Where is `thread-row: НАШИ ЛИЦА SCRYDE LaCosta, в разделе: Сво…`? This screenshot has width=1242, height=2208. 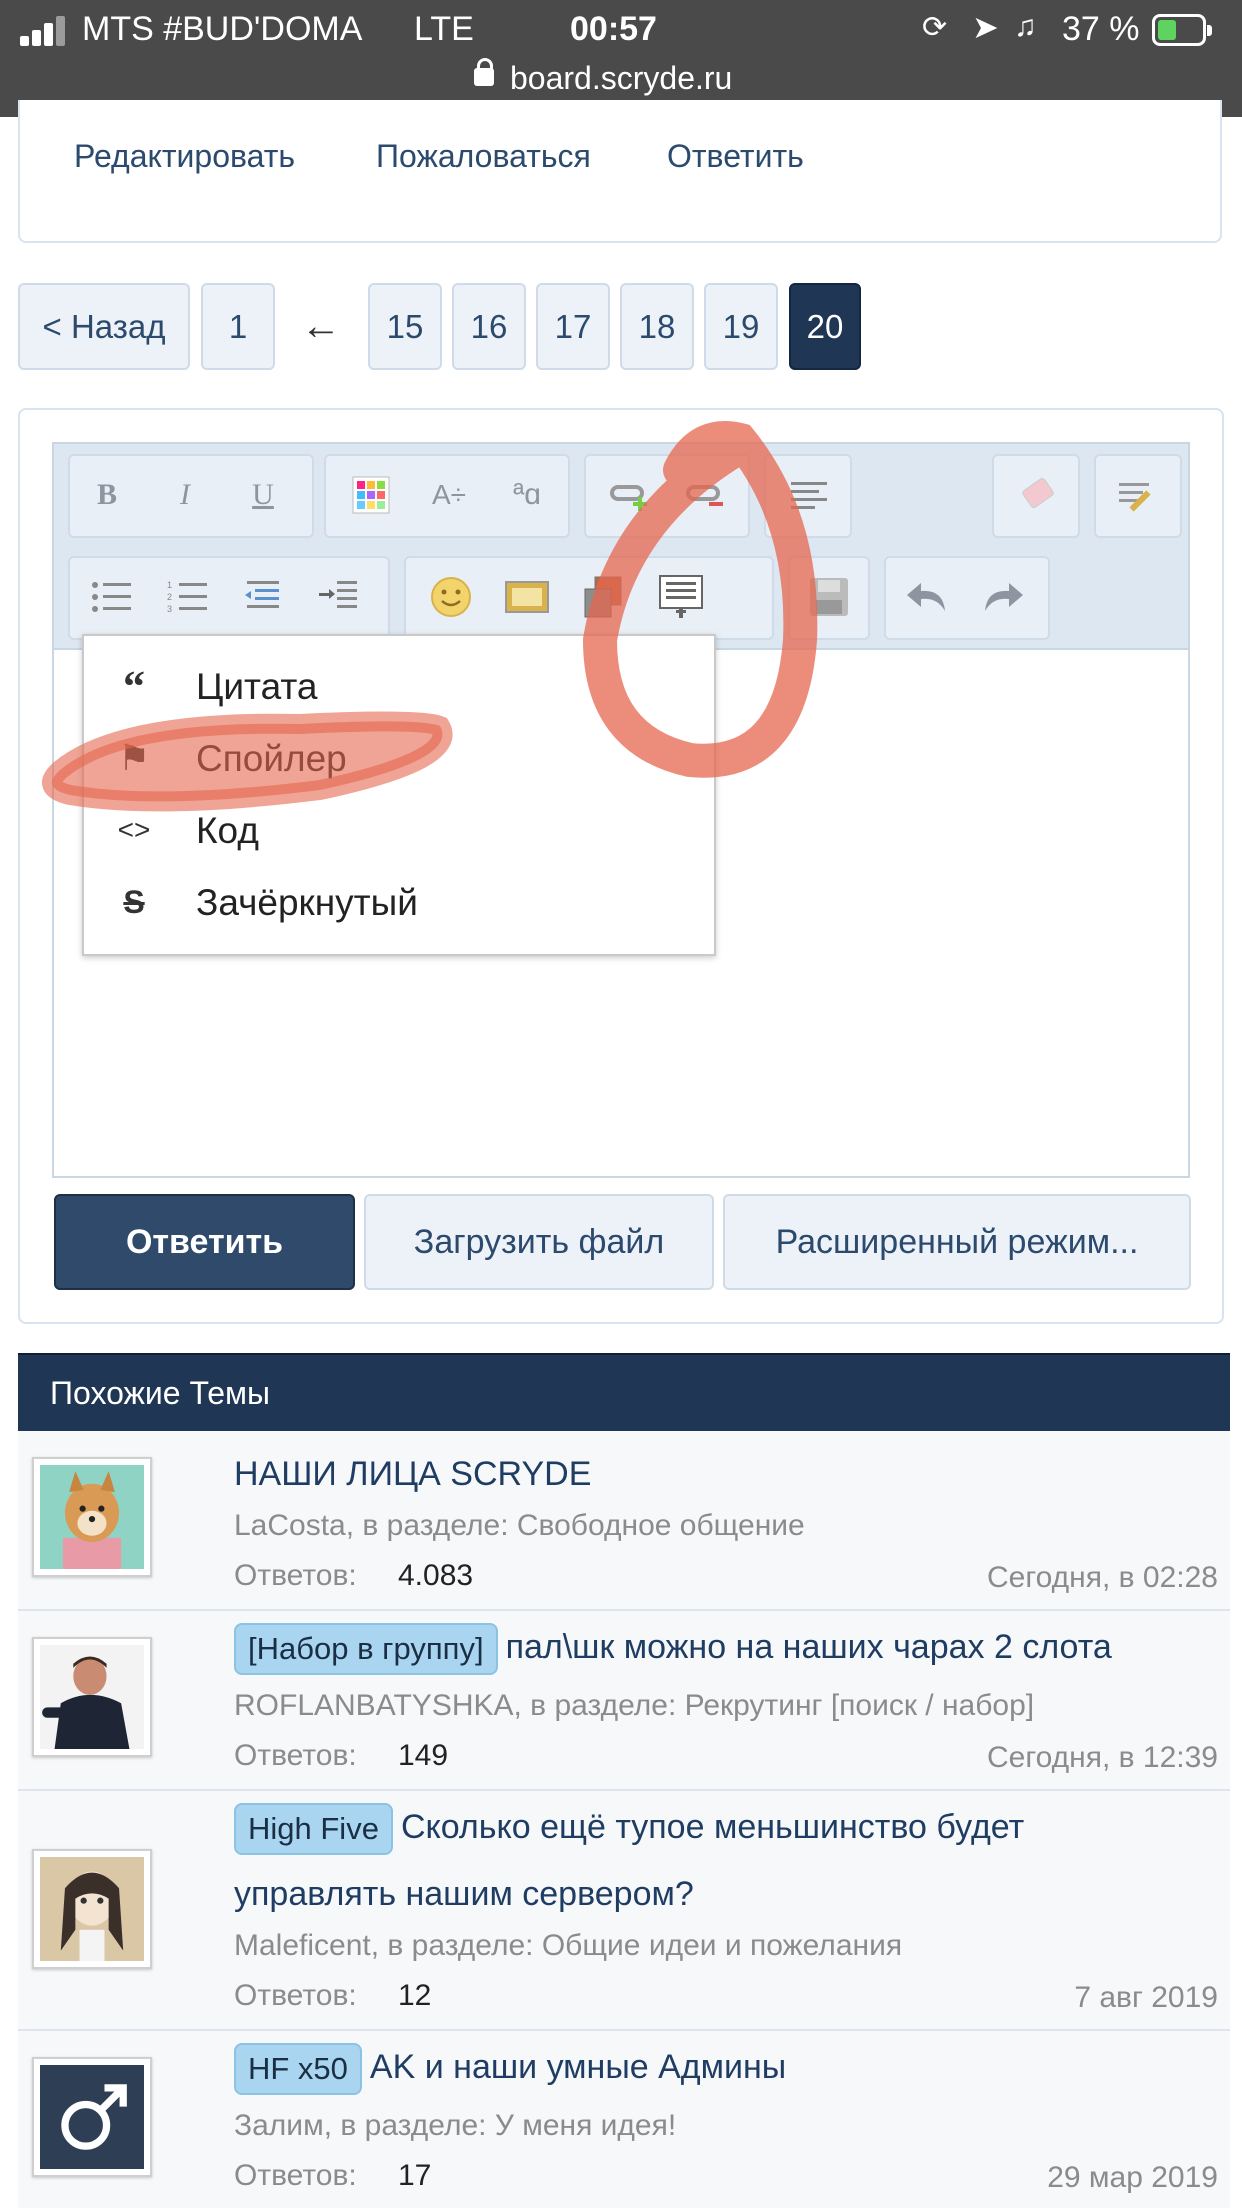
thread-row: НАШИ ЛИЦА SCRYDE LaCosta, в разделе: Сво… is located at coordinates (624, 1521).